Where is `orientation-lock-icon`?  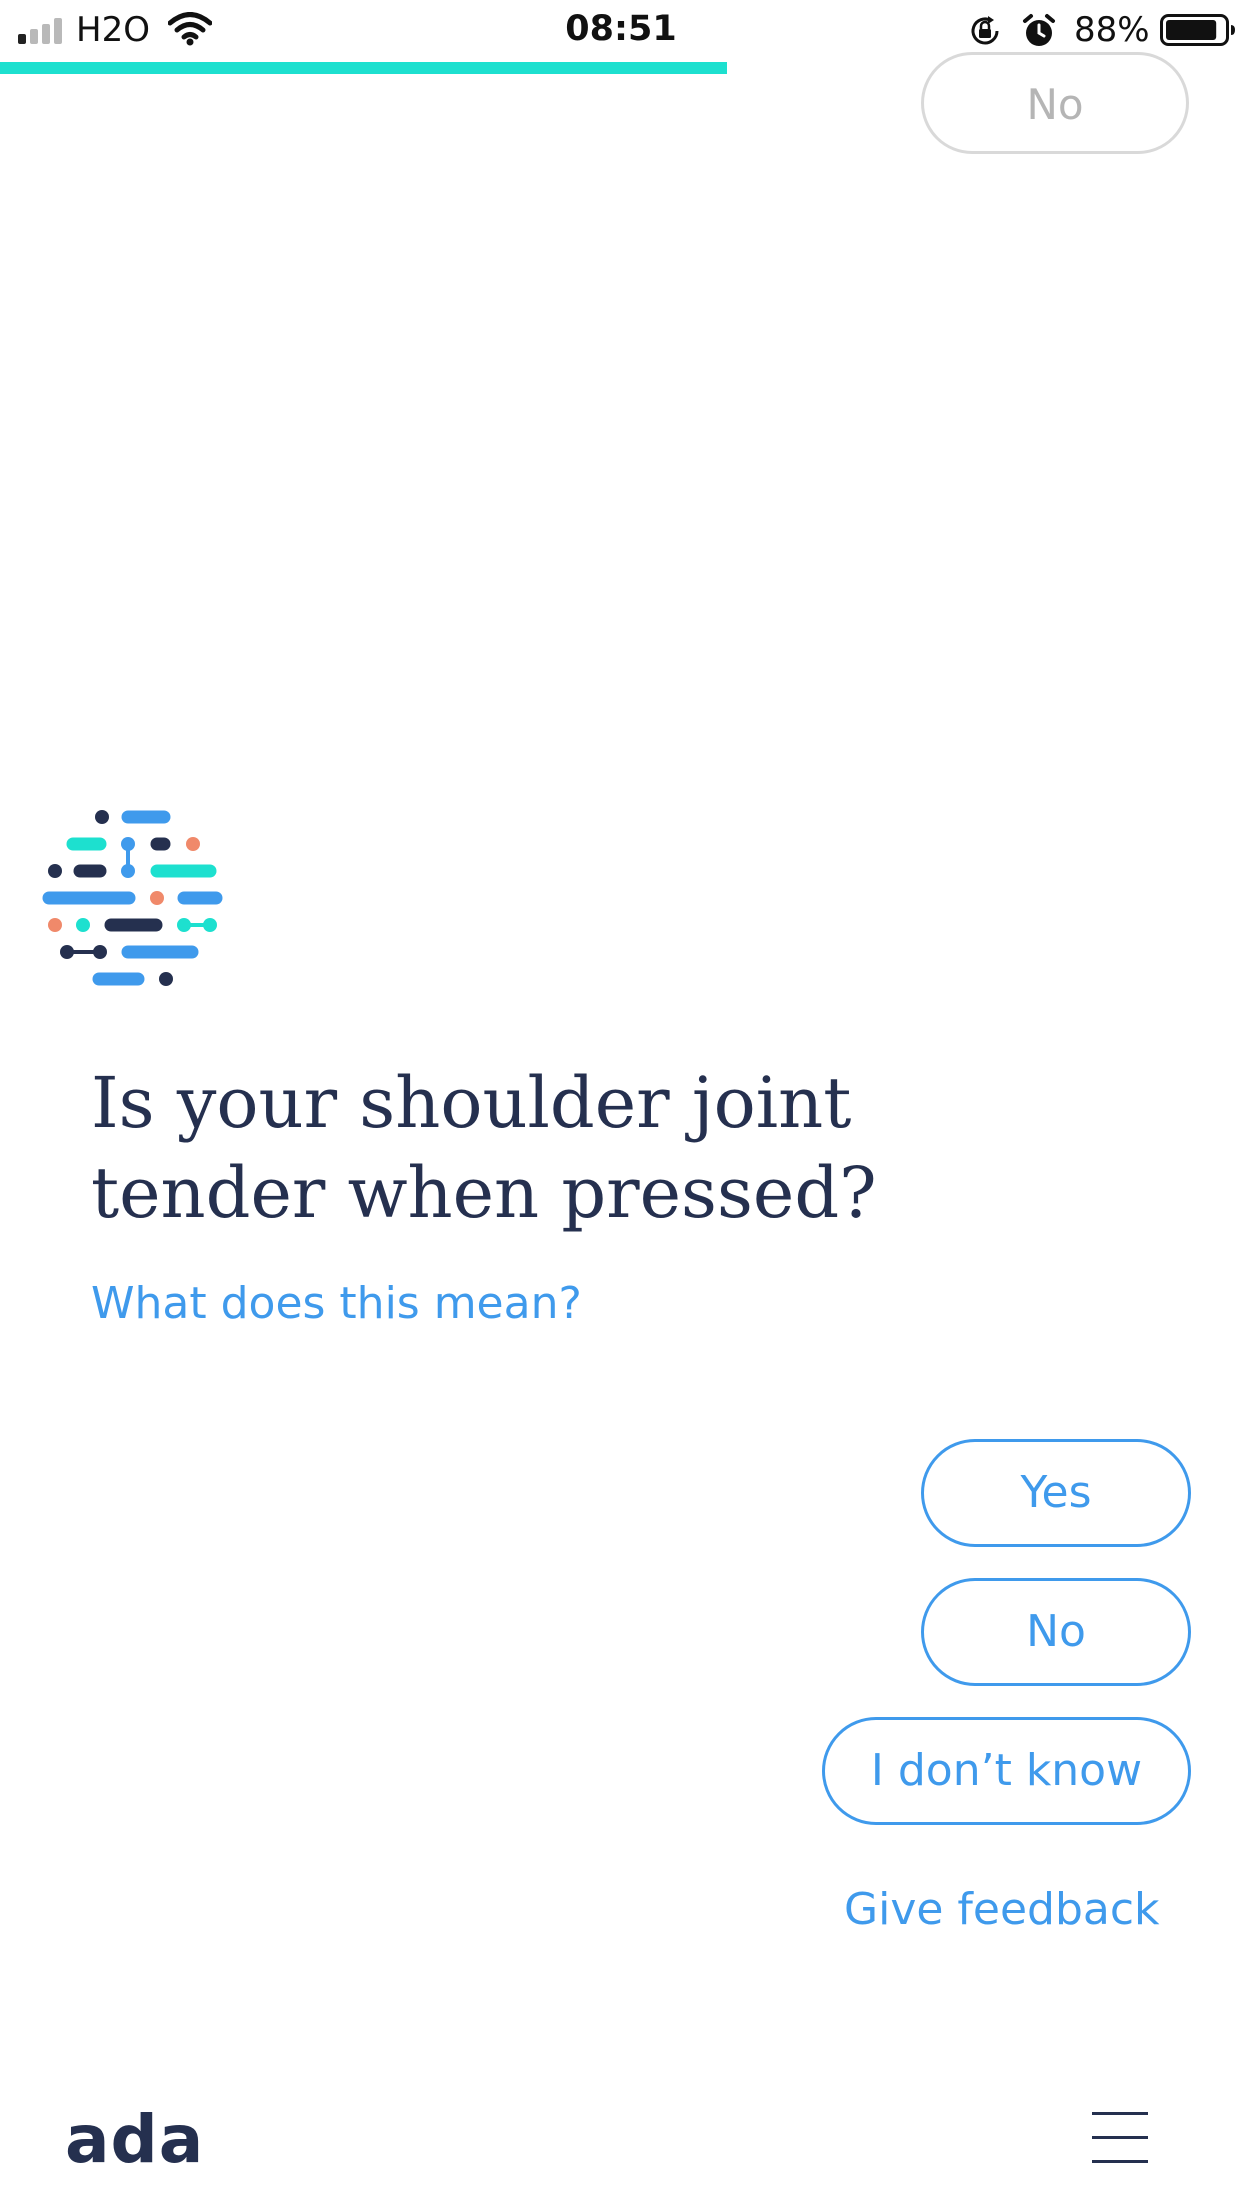 orientation-lock-icon is located at coordinates (985, 30).